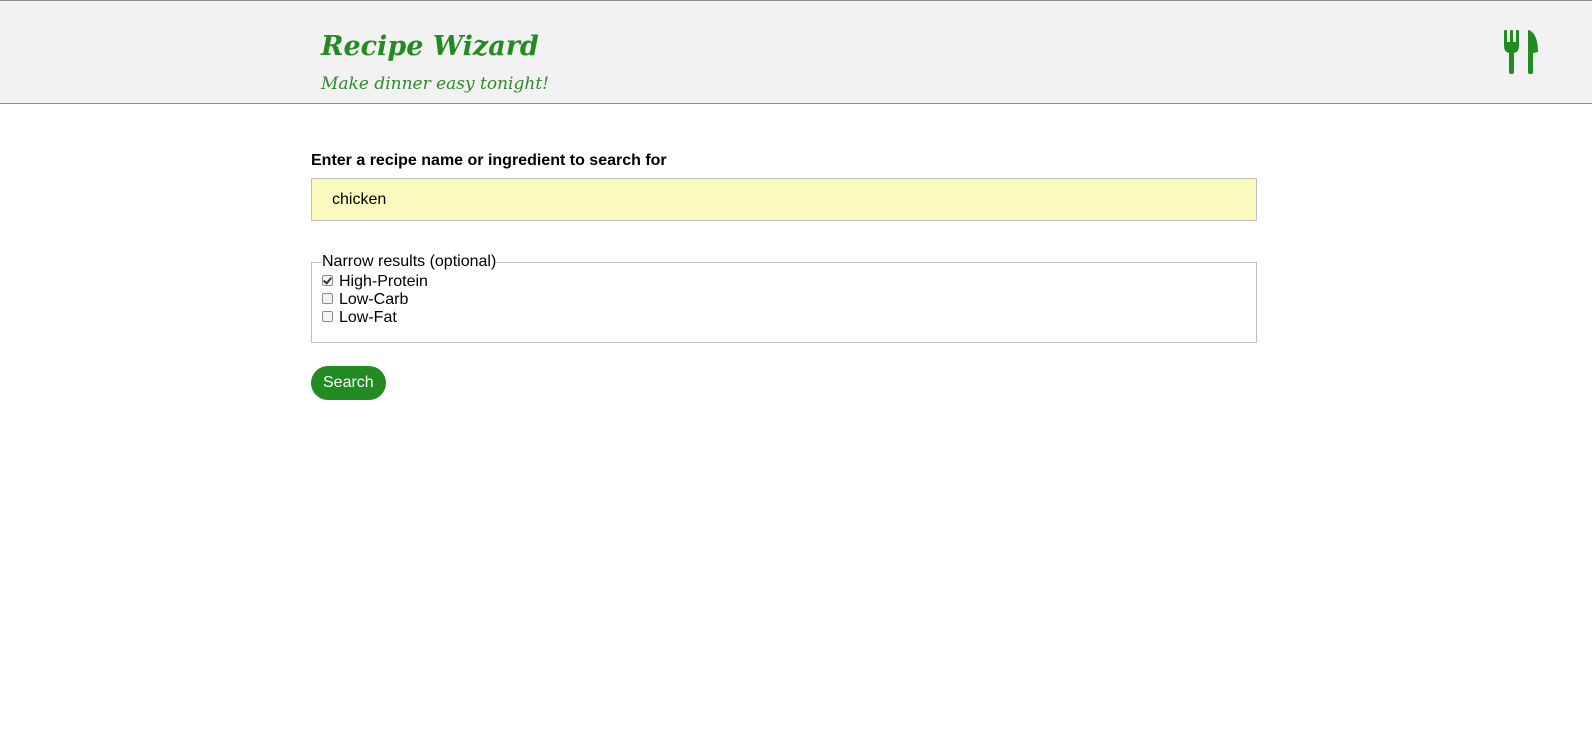 This screenshot has width=1592, height=743. I want to click on filter-label: High-Protein, so click(383, 281).